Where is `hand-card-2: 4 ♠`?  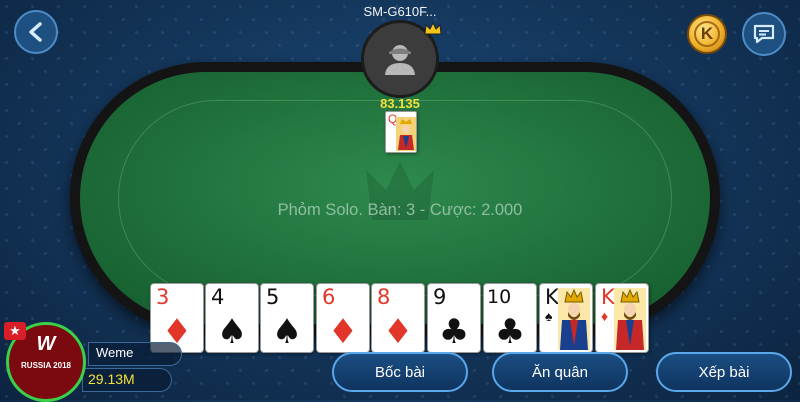
hand-card-2: 4 ♠ is located at coordinates (232, 318).